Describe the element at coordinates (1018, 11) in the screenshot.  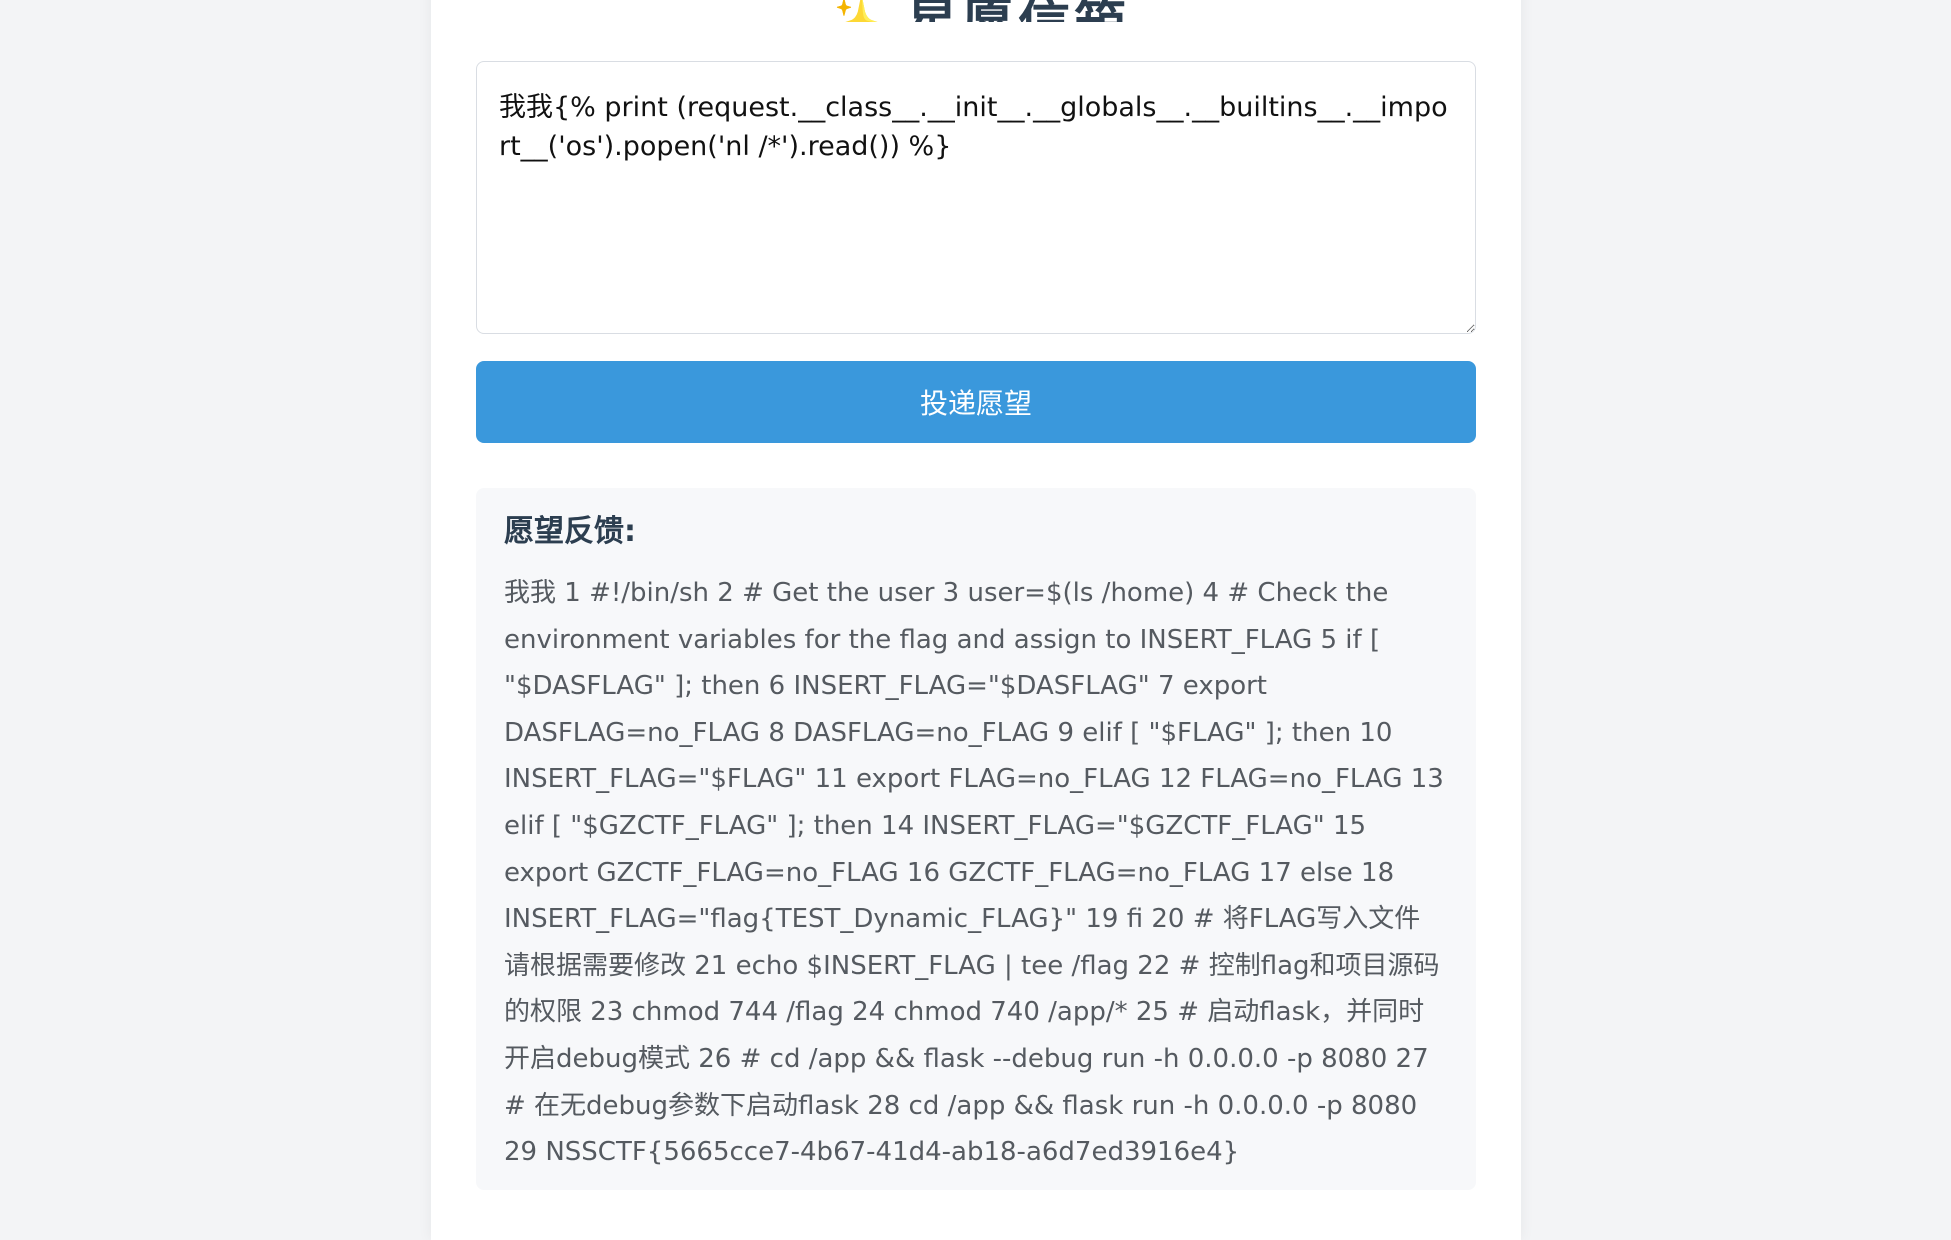
I see `page-title: 星愿信箱` at that location.